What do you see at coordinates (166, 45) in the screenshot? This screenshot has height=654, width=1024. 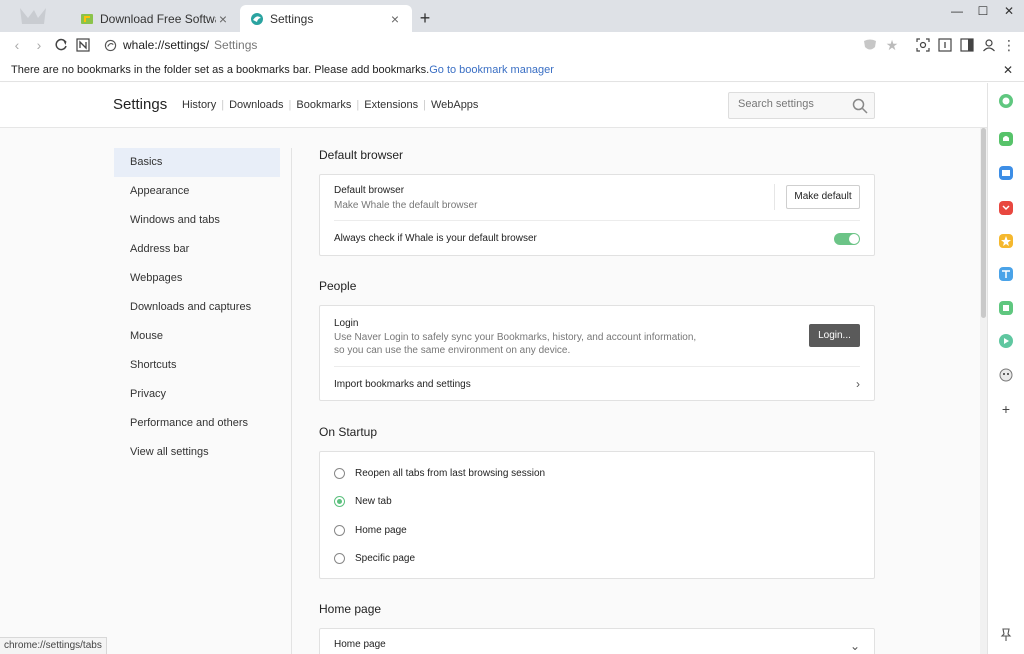 I see `address-url: whale://settings/` at bounding box center [166, 45].